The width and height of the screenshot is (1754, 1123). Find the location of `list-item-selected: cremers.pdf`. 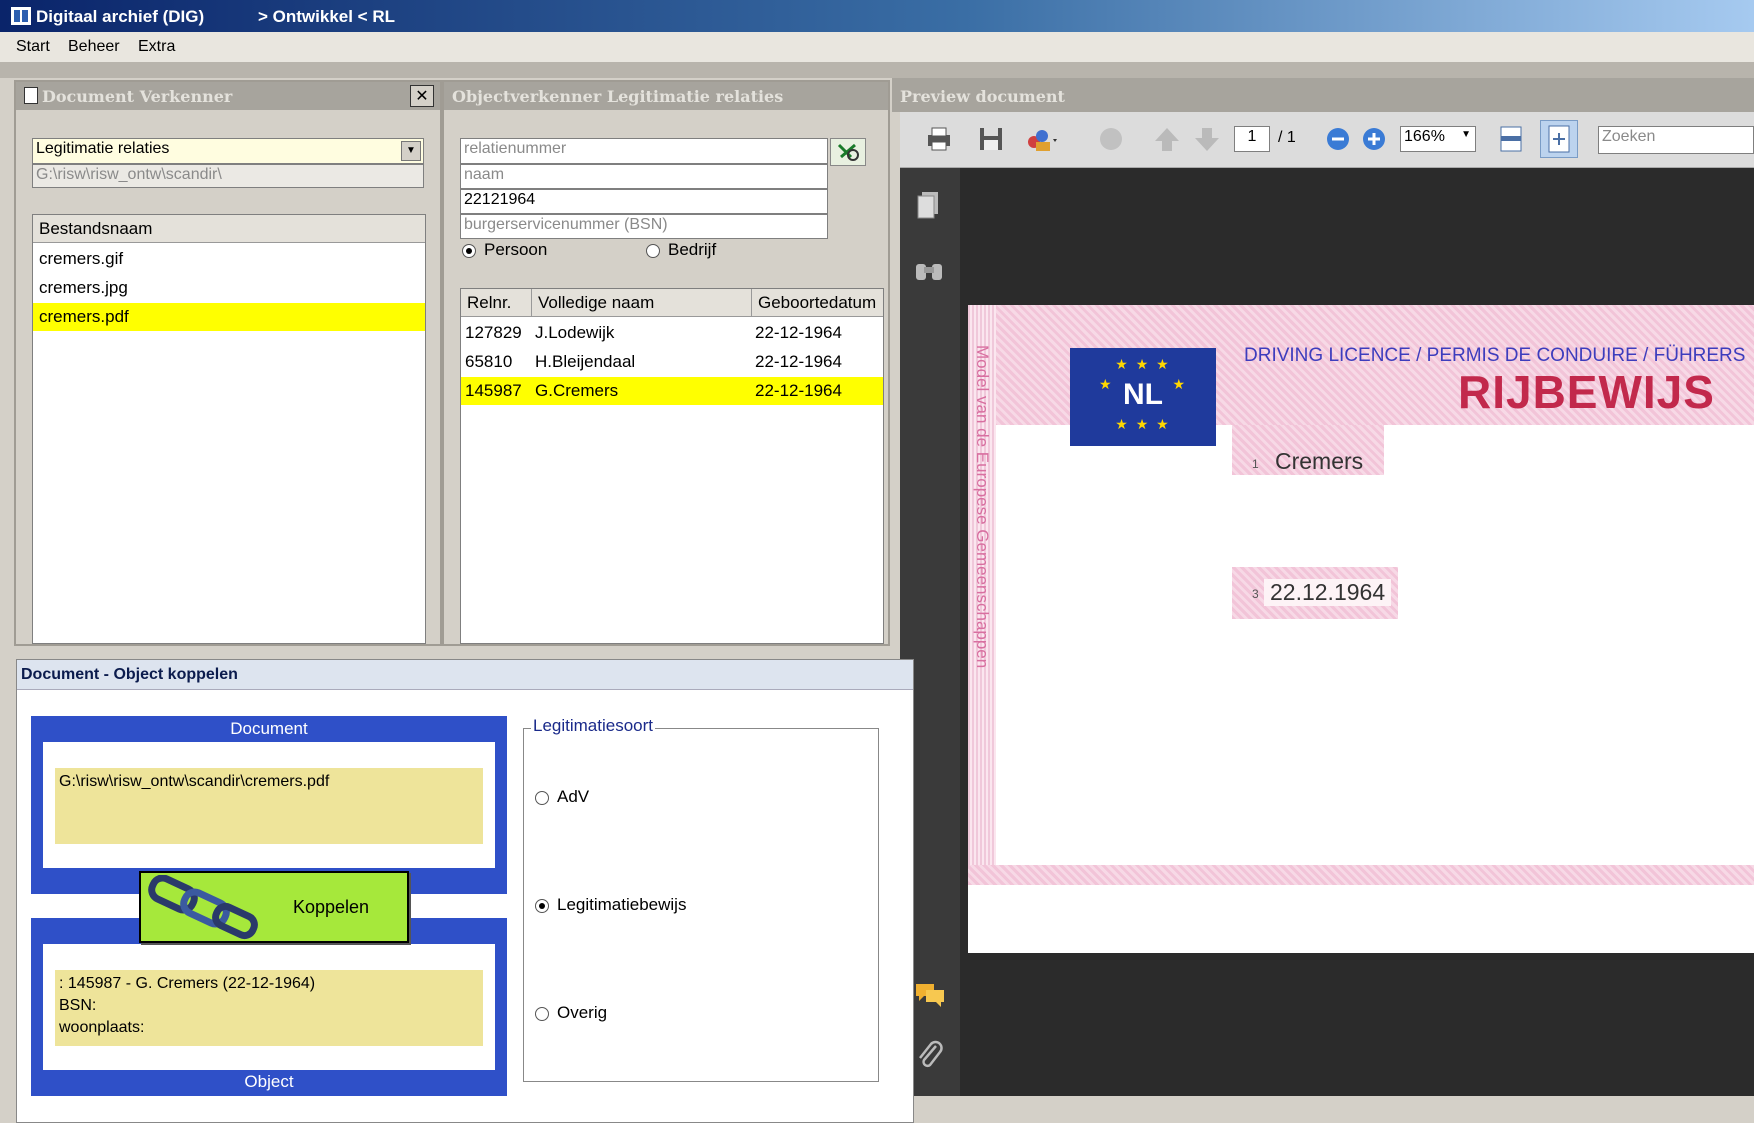

list-item-selected: cremers.pdf is located at coordinates (229, 317).